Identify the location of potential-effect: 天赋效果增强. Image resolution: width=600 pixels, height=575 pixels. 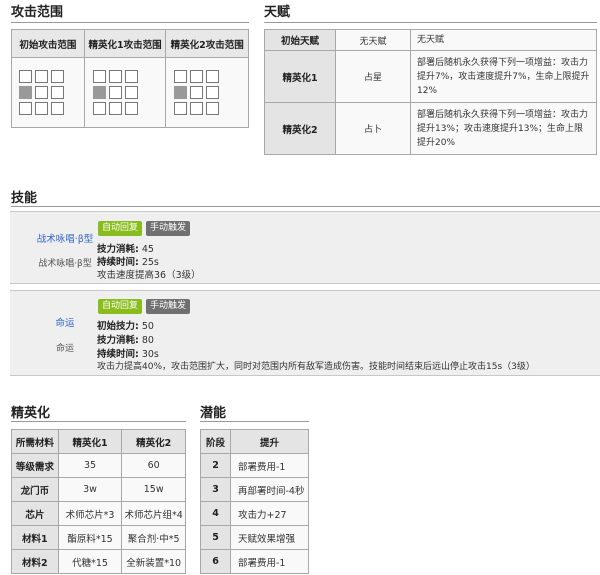
(269, 537).